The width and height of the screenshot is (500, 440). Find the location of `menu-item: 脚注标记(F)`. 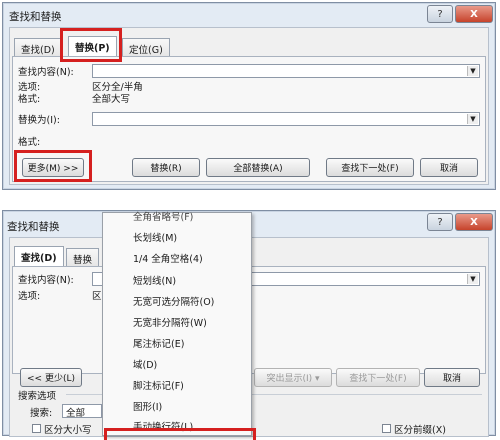

menu-item: 脚注标记(F) is located at coordinates (158, 385).